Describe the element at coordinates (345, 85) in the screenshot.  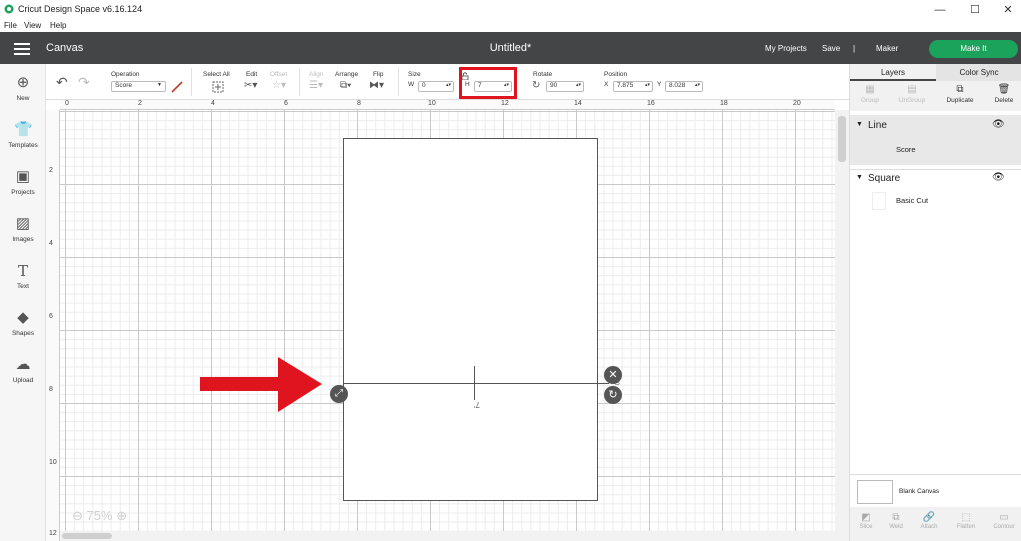
I see `arrange-icon: ⧉▾` at that location.